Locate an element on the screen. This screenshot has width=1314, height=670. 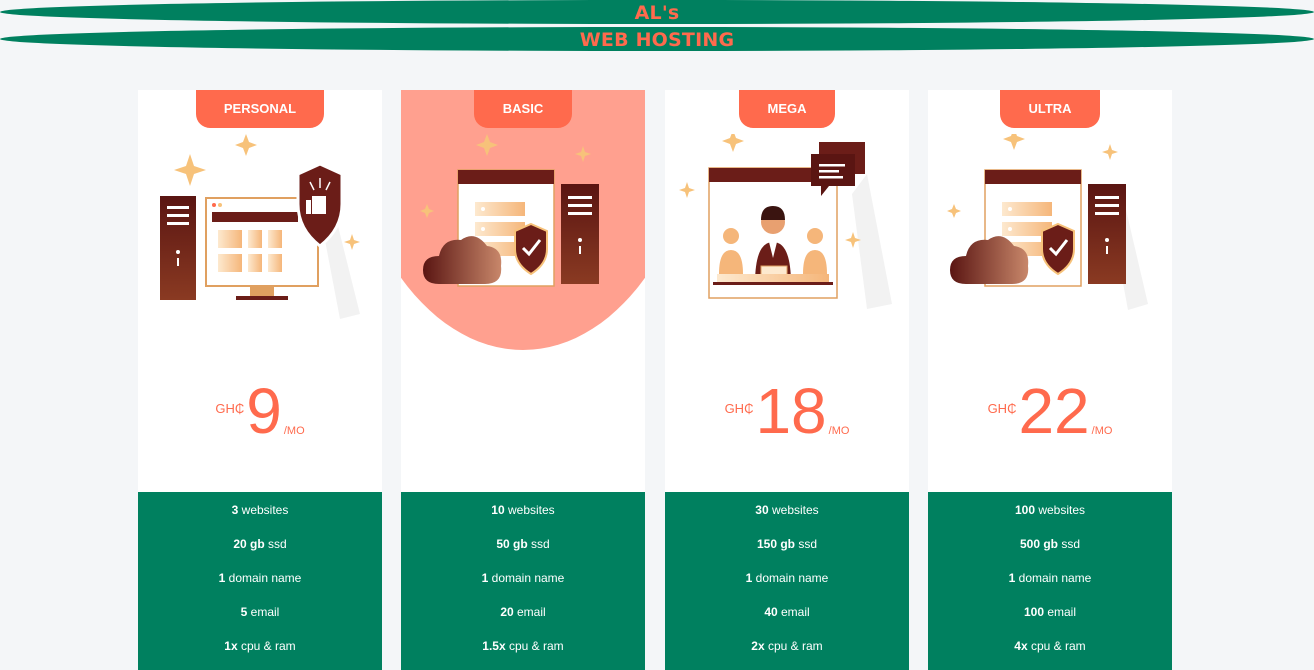
plan-name-tab: BASIC is located at coordinates (523, 109).